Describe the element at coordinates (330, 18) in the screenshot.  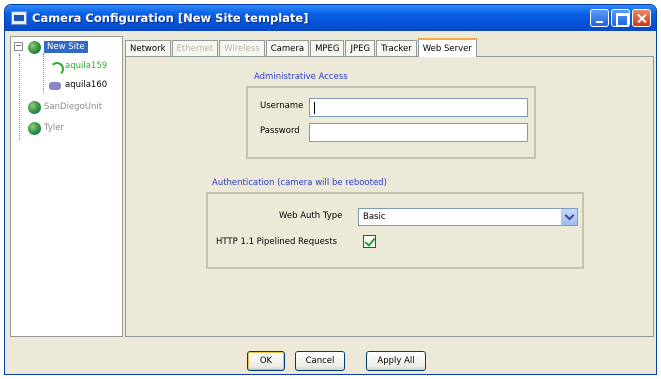
I see `title-bar: Camera Configuration [New Site template]` at that location.